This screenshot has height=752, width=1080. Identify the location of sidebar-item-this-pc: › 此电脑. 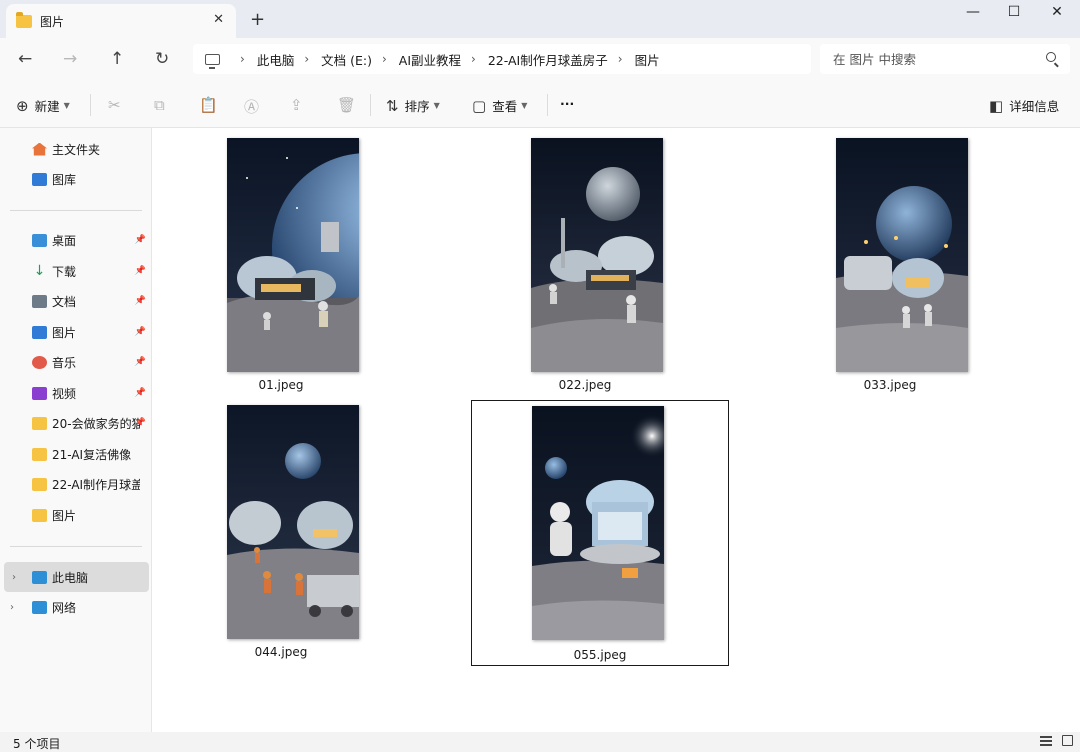
(76, 577).